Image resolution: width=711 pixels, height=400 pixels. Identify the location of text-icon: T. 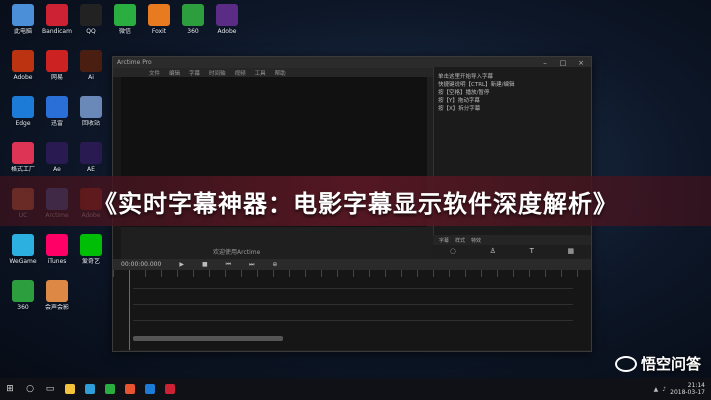
(532, 251).